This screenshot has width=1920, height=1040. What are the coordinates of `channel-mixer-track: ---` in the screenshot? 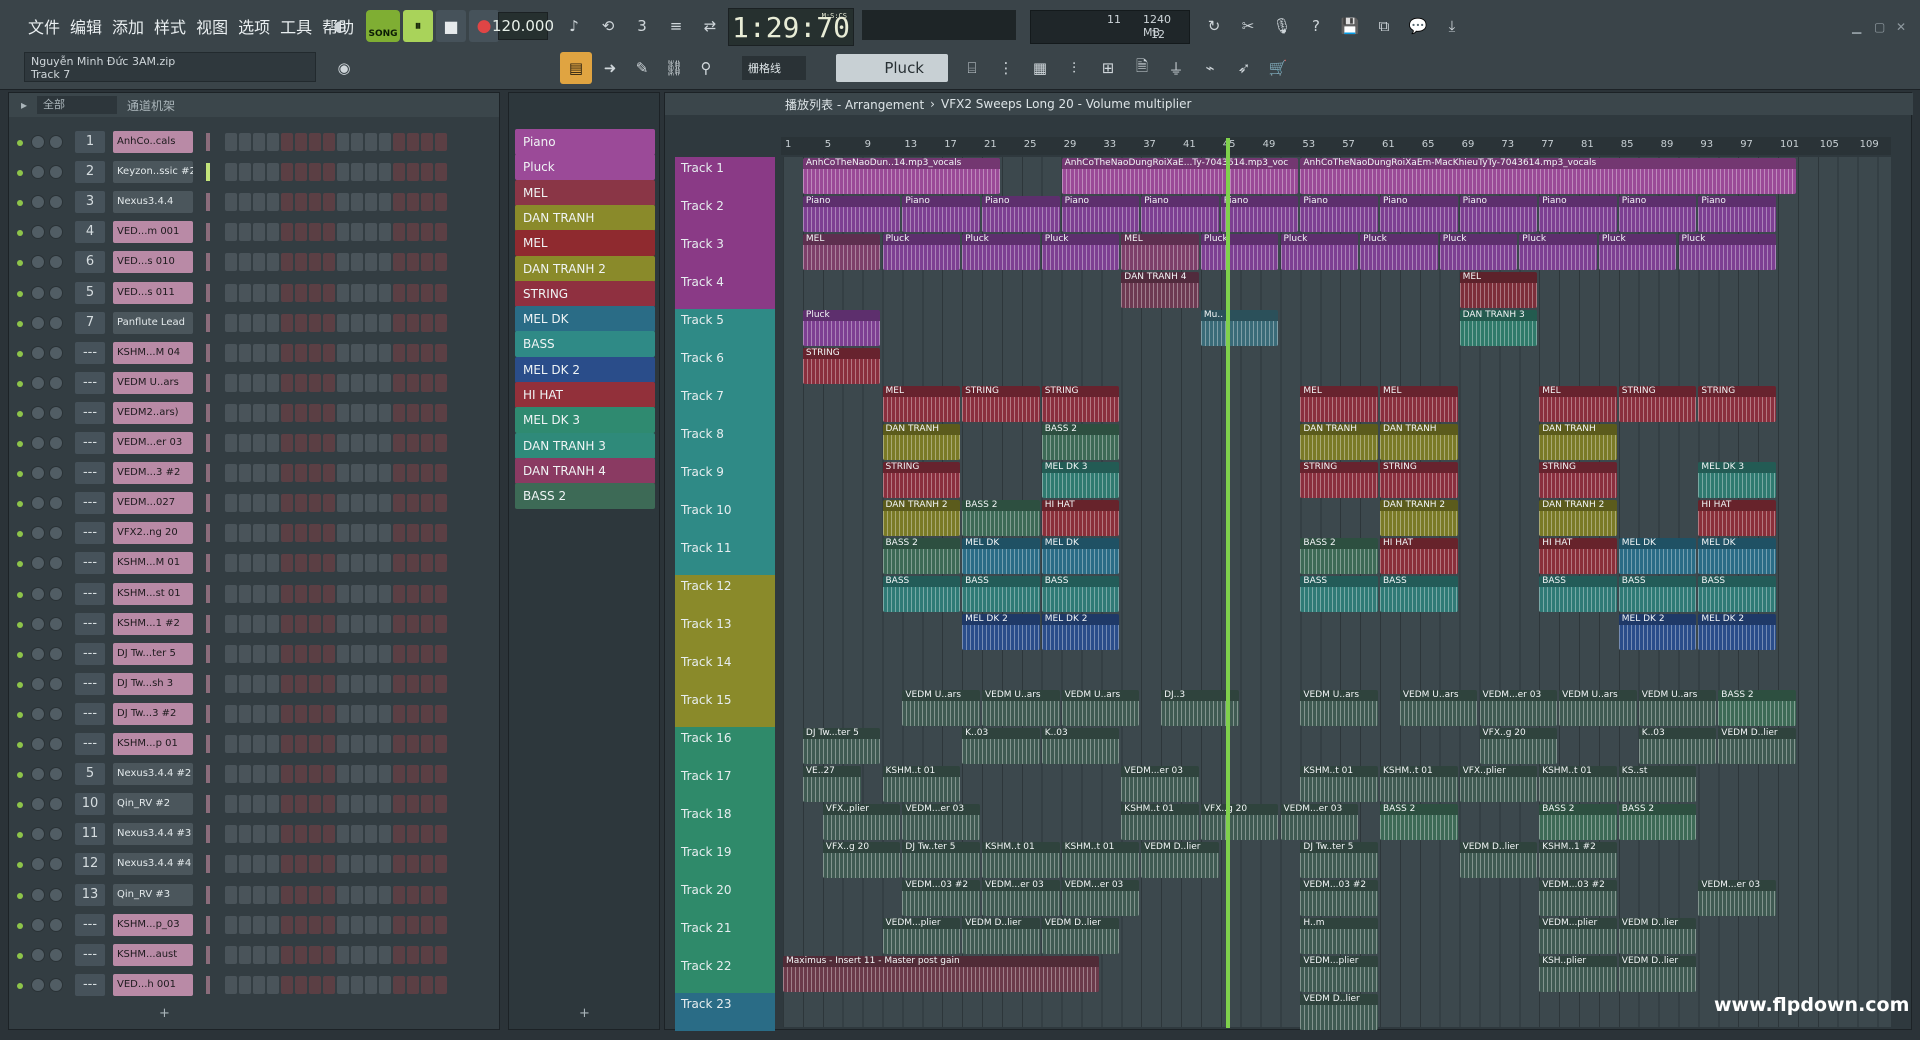 It's located at (90, 984).